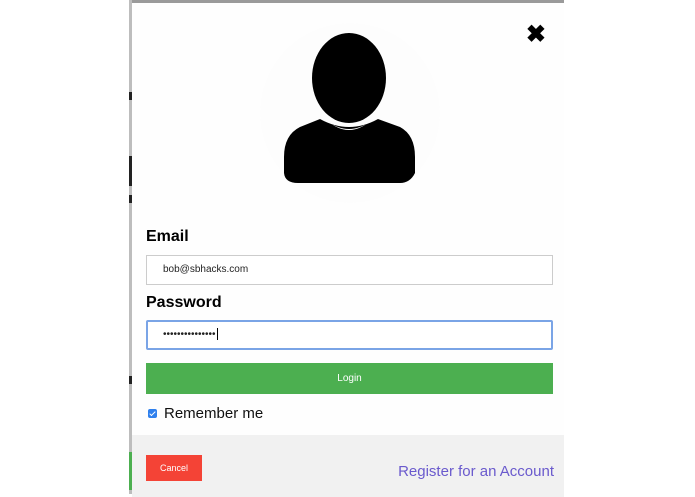  Describe the element at coordinates (184, 302) in the screenshot. I see `password-label: Password` at that location.